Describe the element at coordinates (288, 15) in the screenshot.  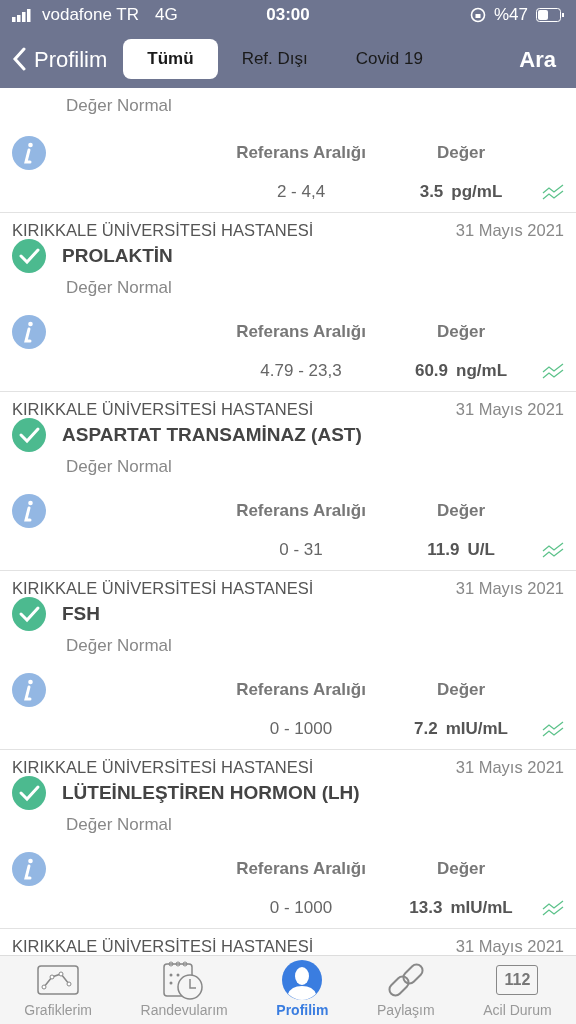
I see `clock: 03:00` at that location.